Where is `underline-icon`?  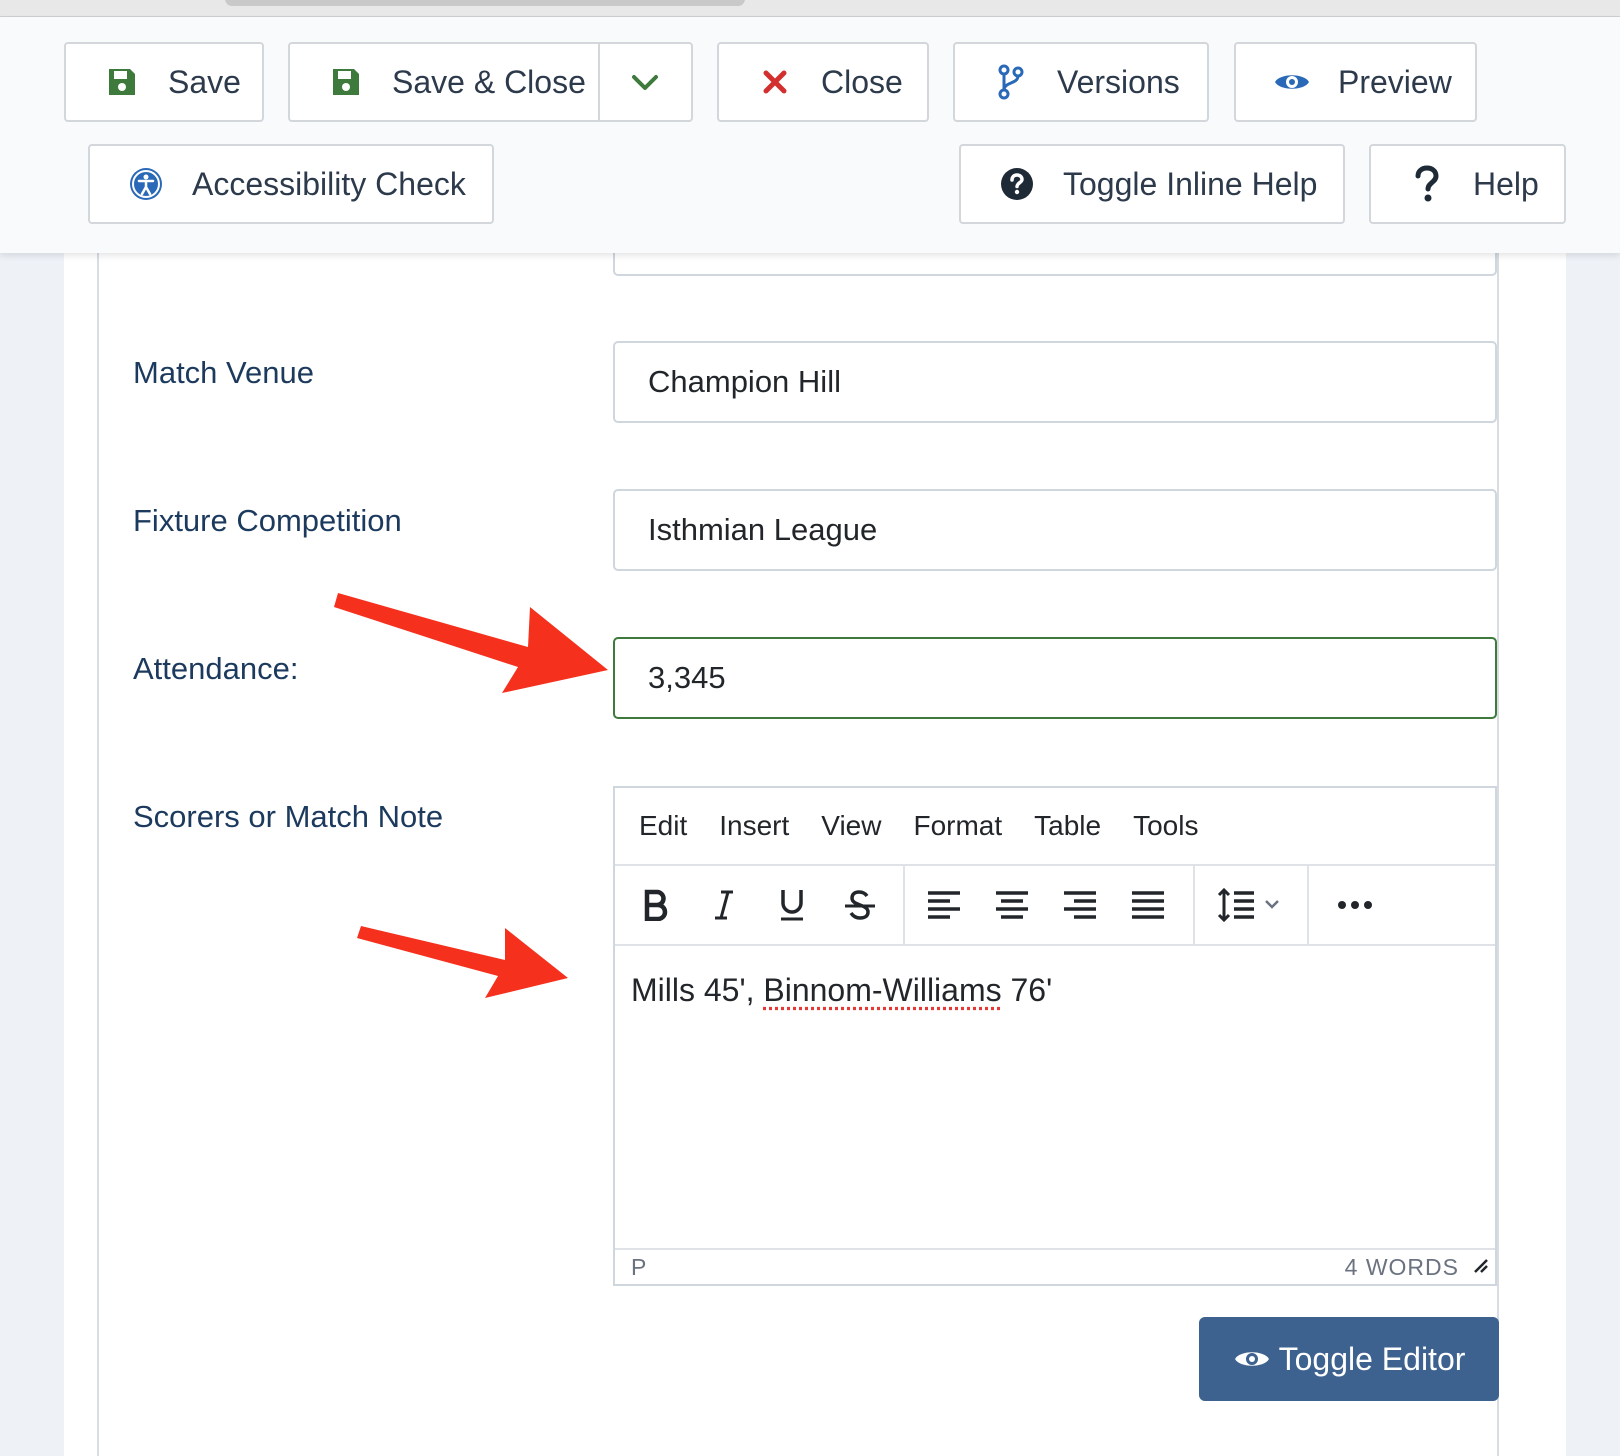
underline-icon is located at coordinates (792, 905).